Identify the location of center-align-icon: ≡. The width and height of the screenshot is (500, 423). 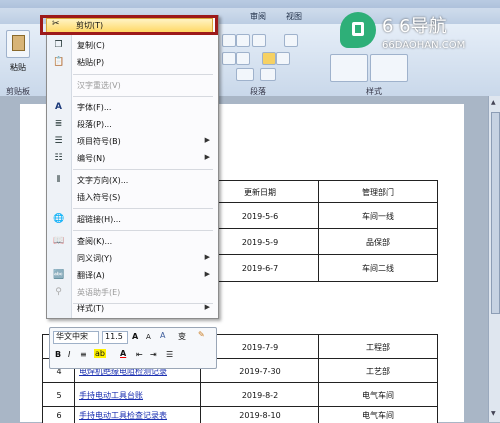
(83, 354).